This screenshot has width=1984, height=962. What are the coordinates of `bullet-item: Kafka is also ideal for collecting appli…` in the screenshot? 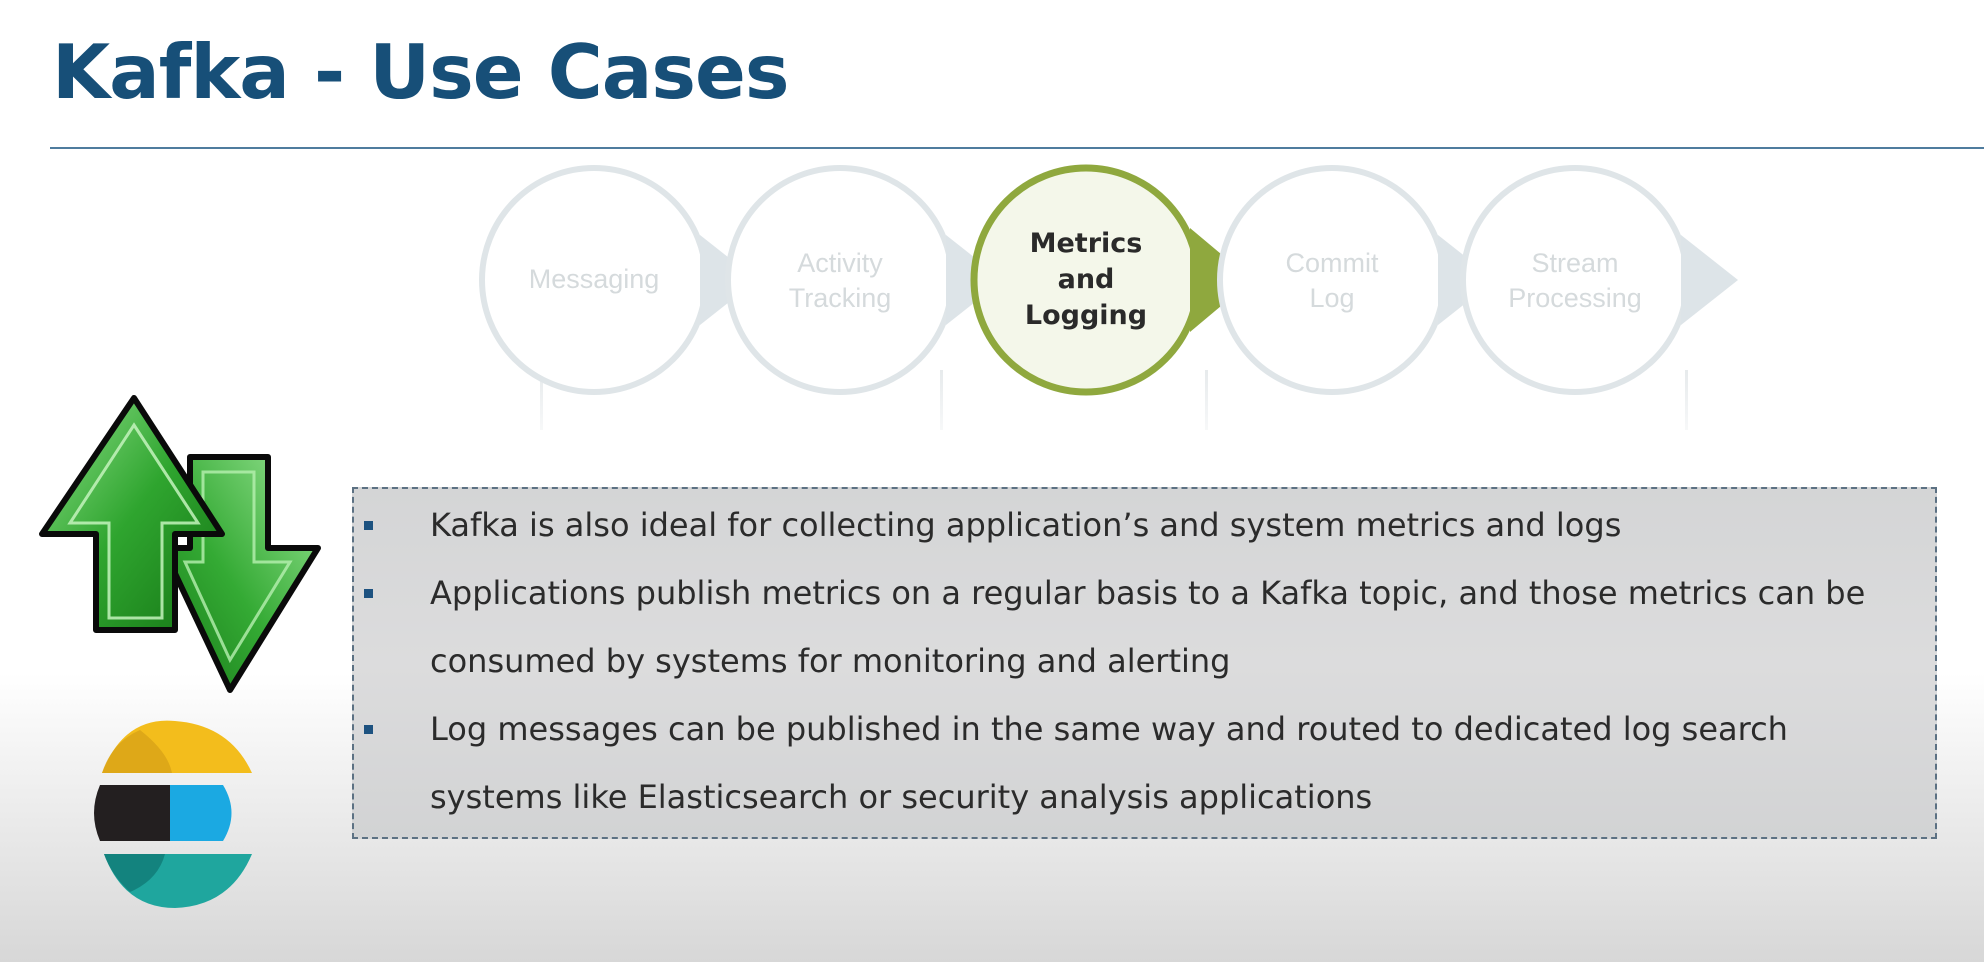 It's located at (1144, 525).